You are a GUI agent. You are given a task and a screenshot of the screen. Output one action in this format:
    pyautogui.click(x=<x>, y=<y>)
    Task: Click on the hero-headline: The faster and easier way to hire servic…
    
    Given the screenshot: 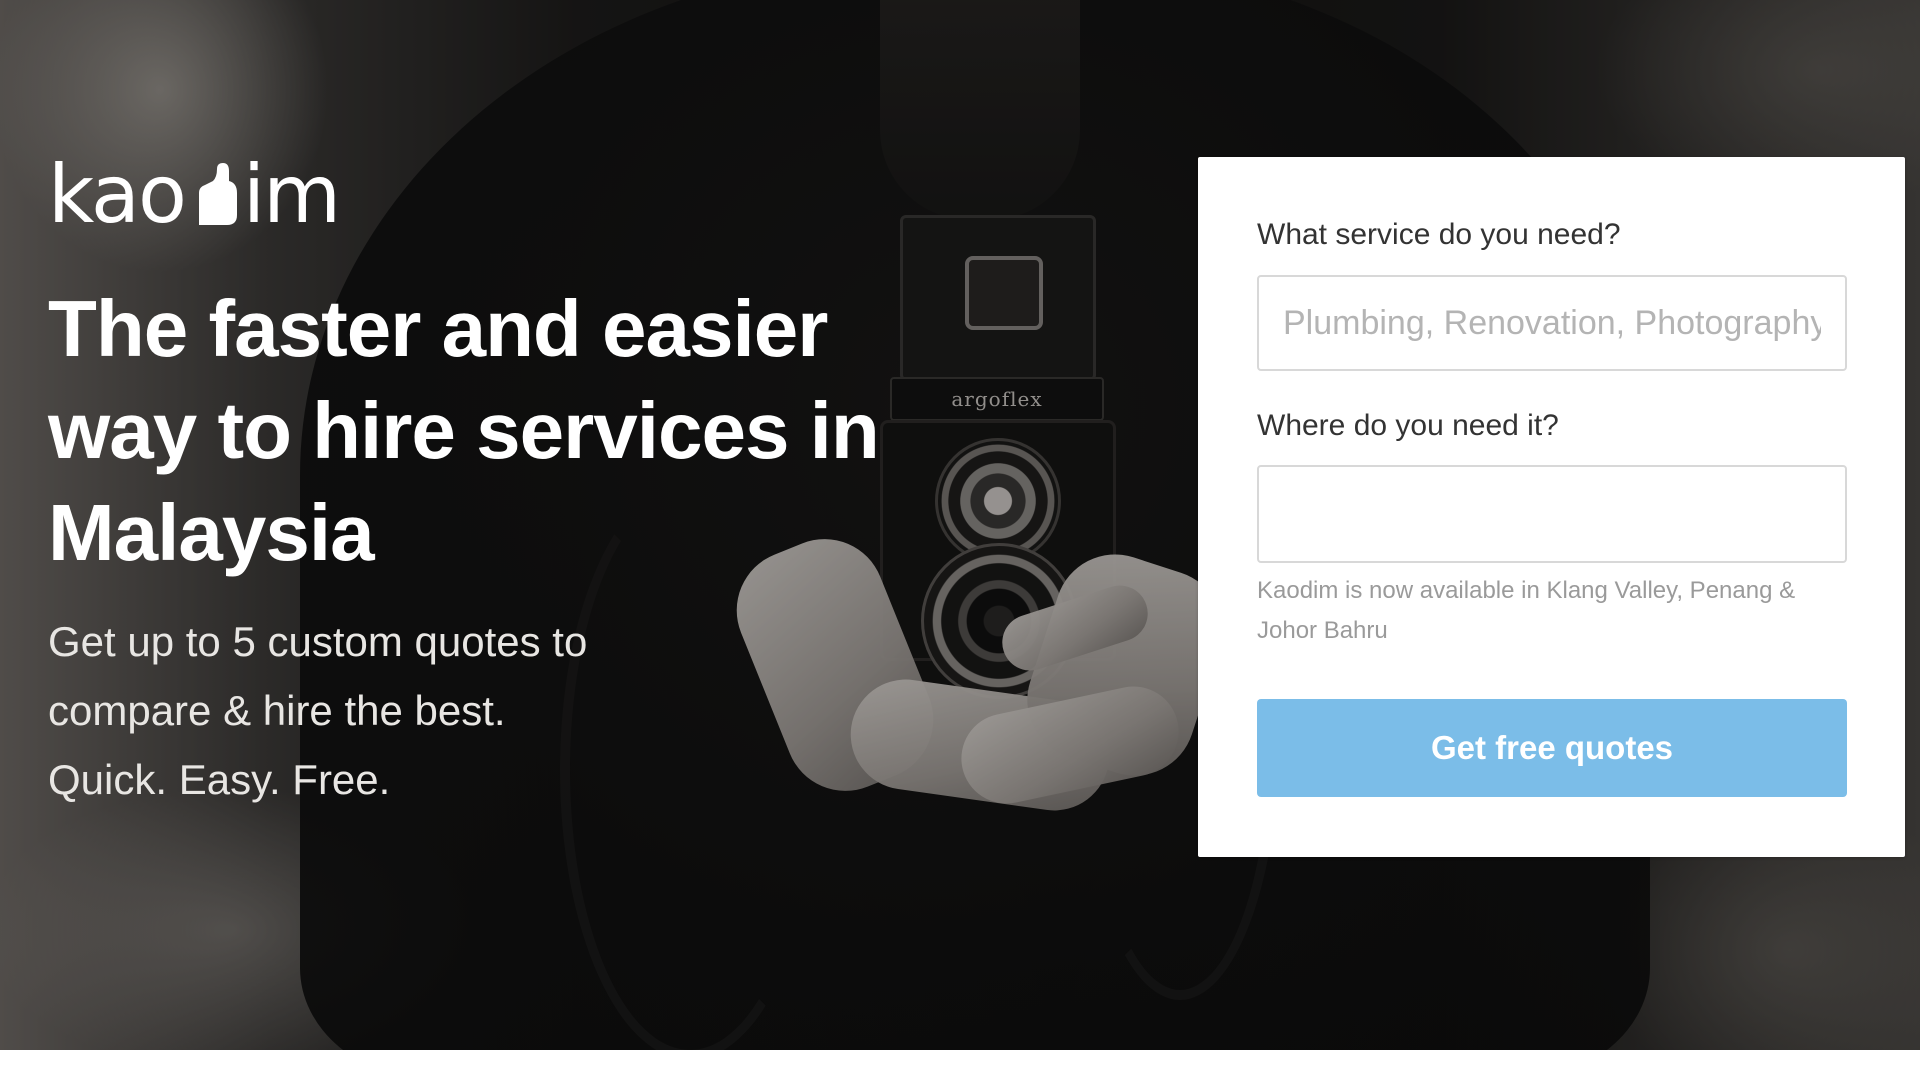 What is the action you would take?
    pyautogui.click(x=464, y=430)
    